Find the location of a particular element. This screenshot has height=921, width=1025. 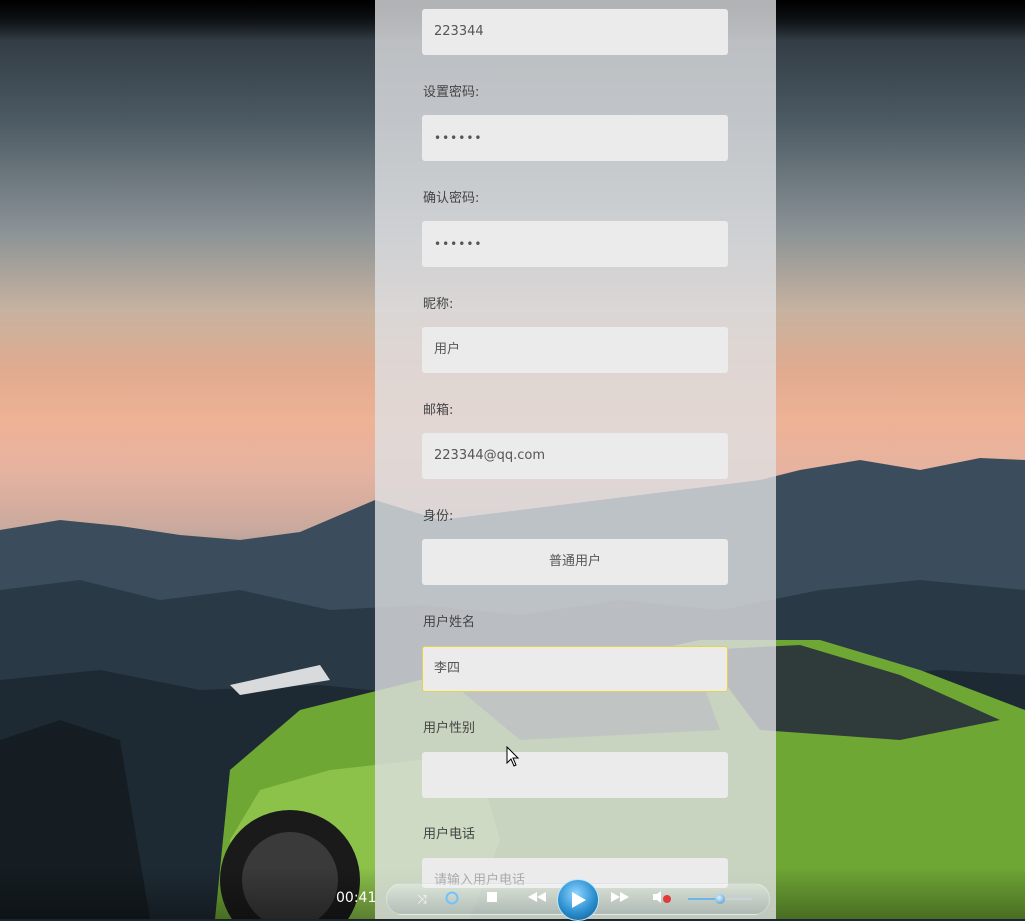

confirm-password-label: 确认密码: is located at coordinates (451, 198).